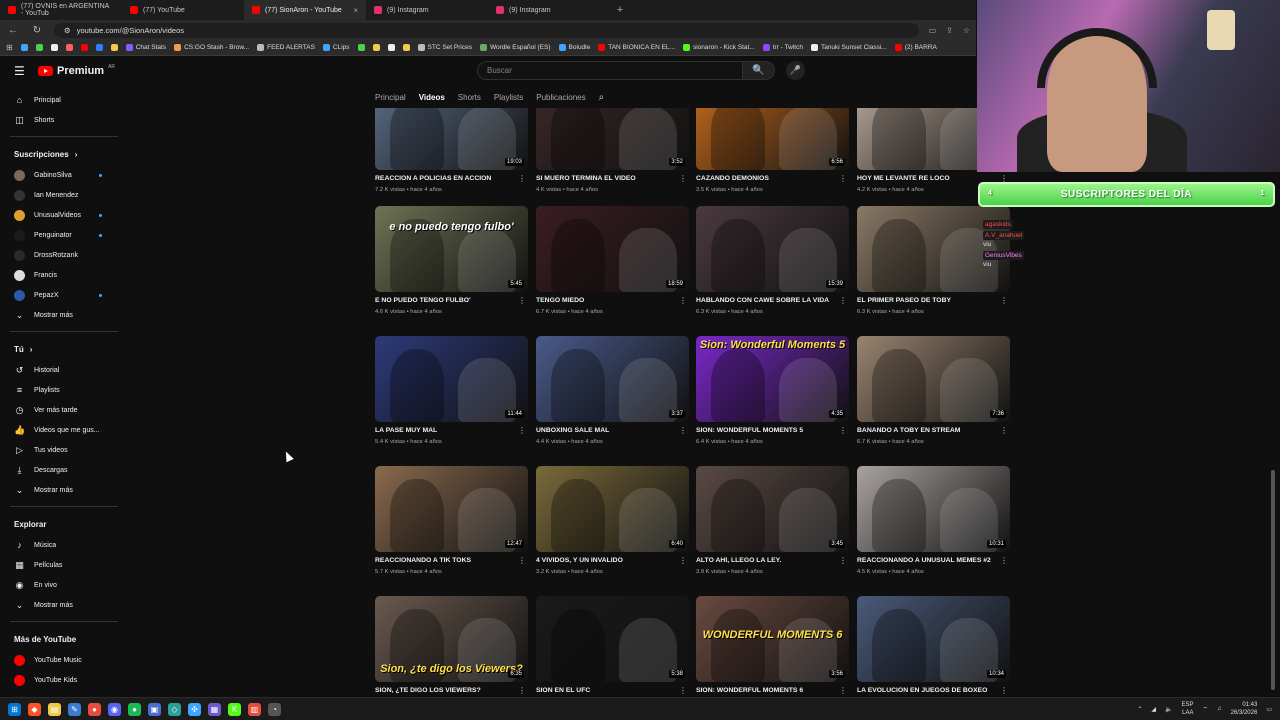 This screenshot has height=720, width=1280. What do you see at coordinates (305, 10) in the screenshot?
I see `browser-tab: (77) SionAron - YouTube ×` at bounding box center [305, 10].